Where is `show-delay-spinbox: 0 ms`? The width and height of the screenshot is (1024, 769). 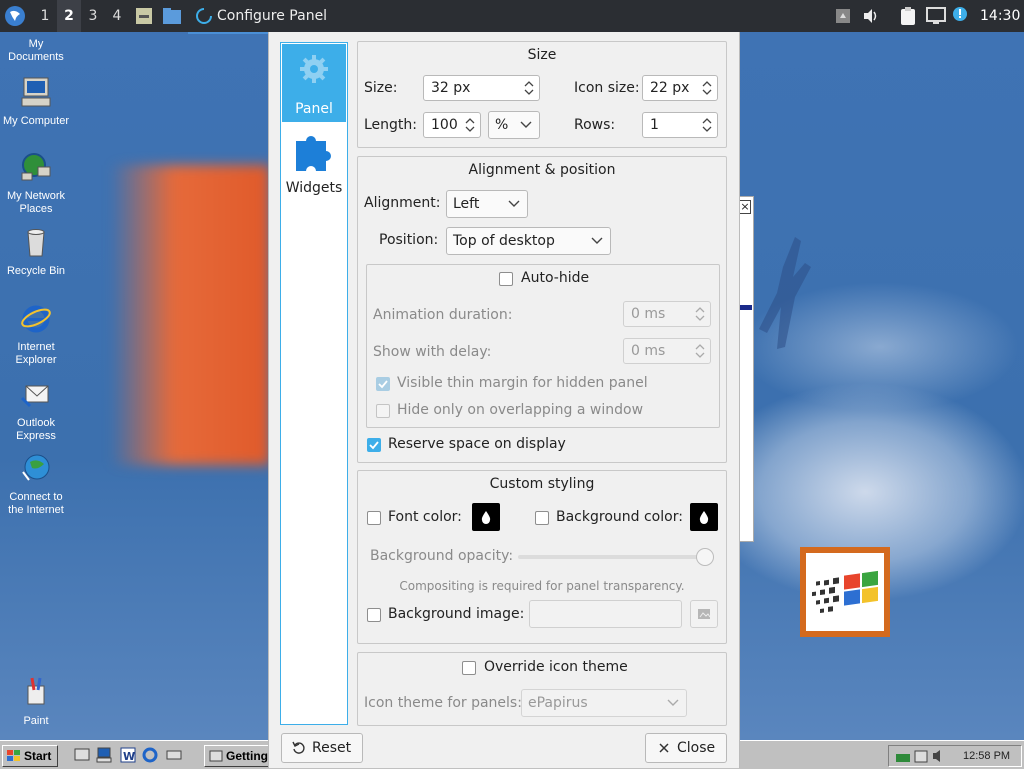 show-delay-spinbox: 0 ms is located at coordinates (667, 351).